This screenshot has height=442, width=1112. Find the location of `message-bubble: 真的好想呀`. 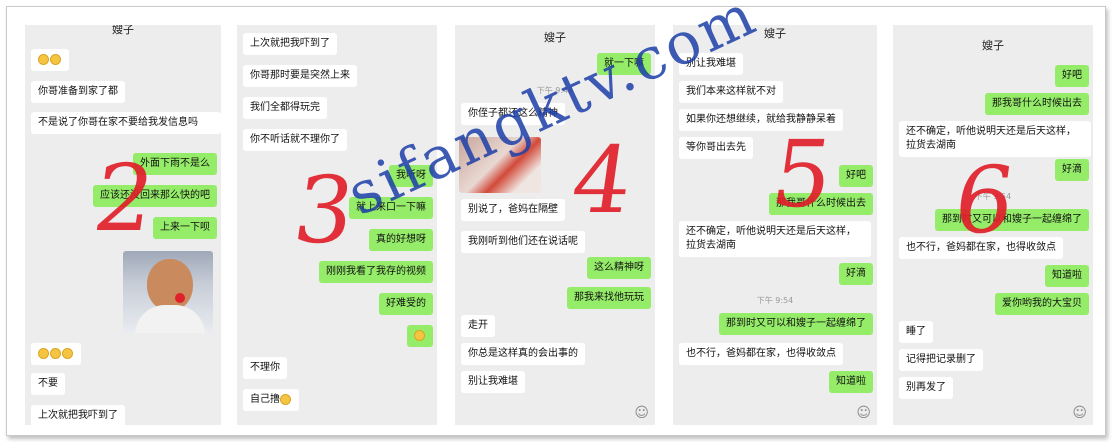

message-bubble: 真的好想呀 is located at coordinates (401, 240).